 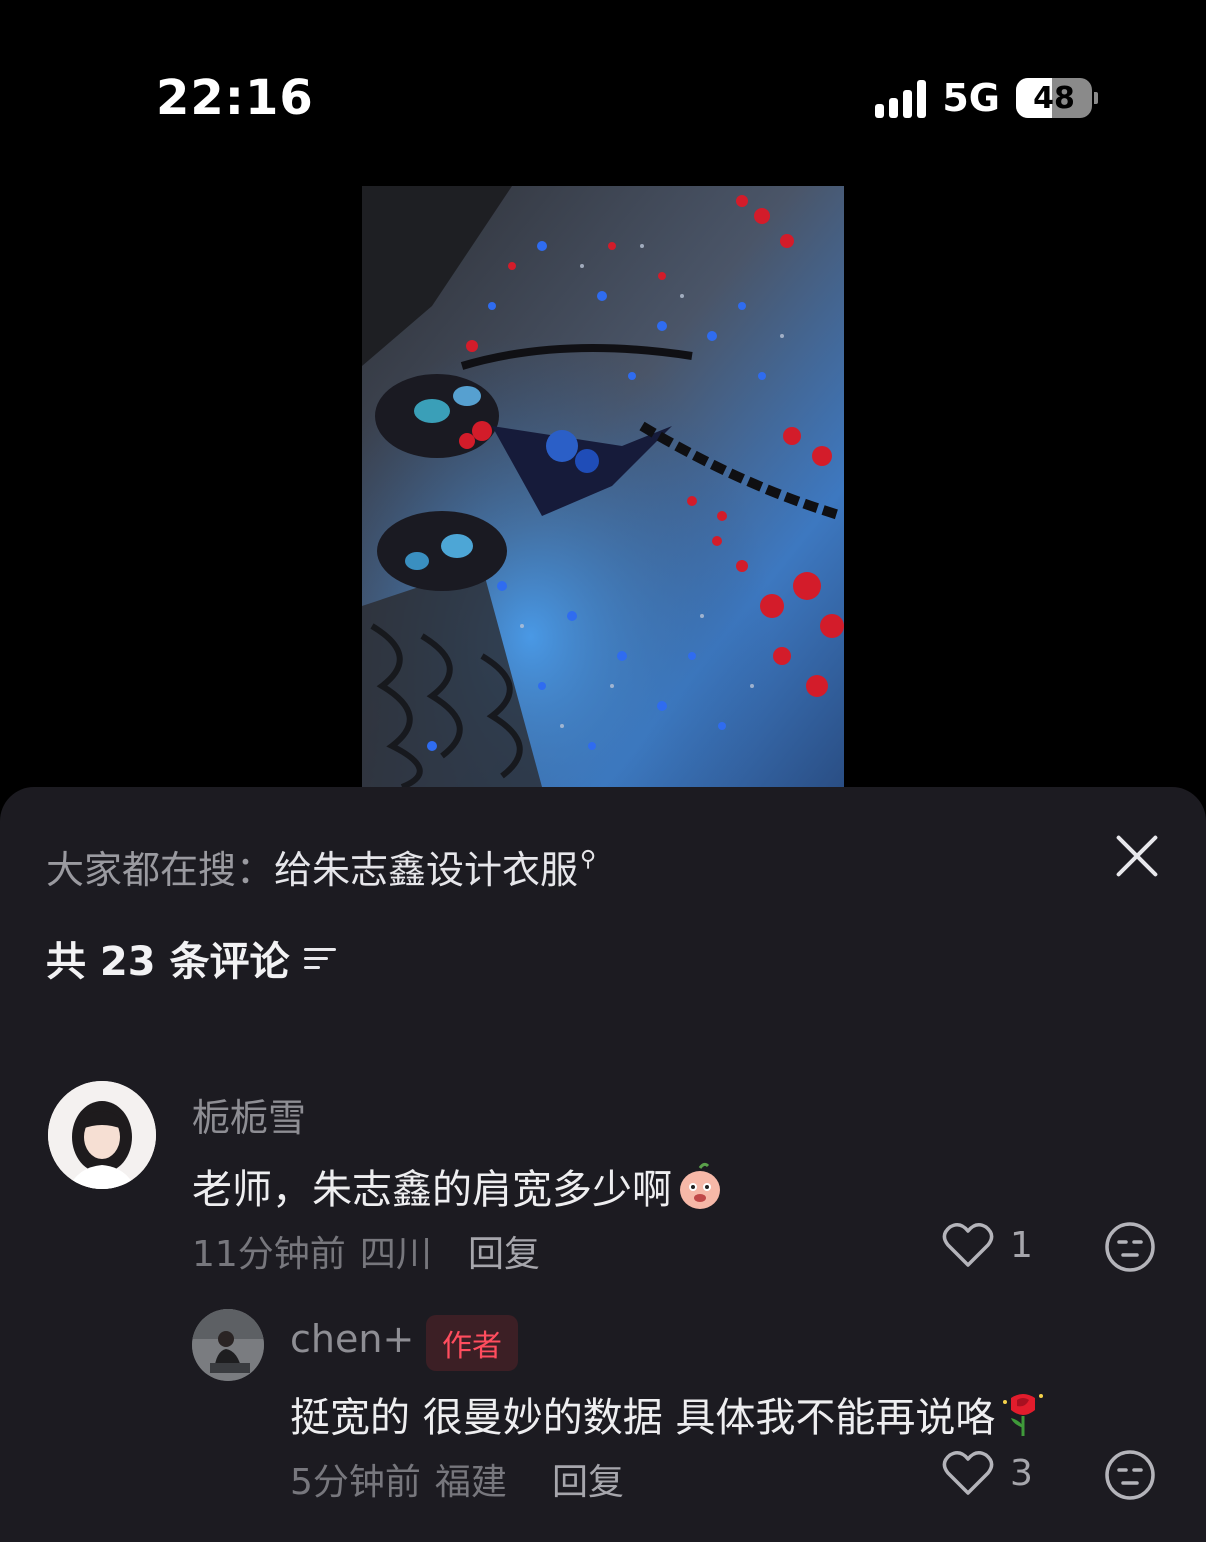 I want to click on comment-count-header: 共 23 条评论, so click(x=191, y=958).